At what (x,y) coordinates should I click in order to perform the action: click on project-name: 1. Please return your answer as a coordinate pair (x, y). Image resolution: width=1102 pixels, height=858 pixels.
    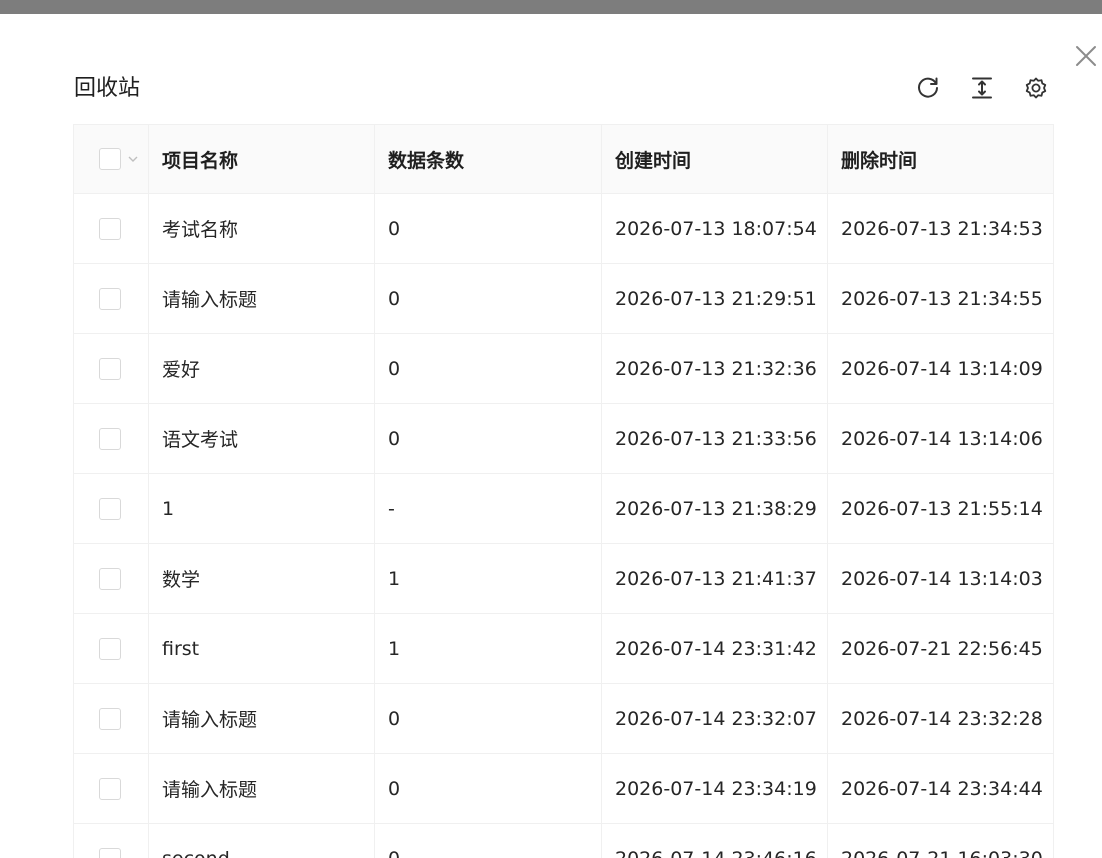
    Looking at the image, I should click on (262, 508).